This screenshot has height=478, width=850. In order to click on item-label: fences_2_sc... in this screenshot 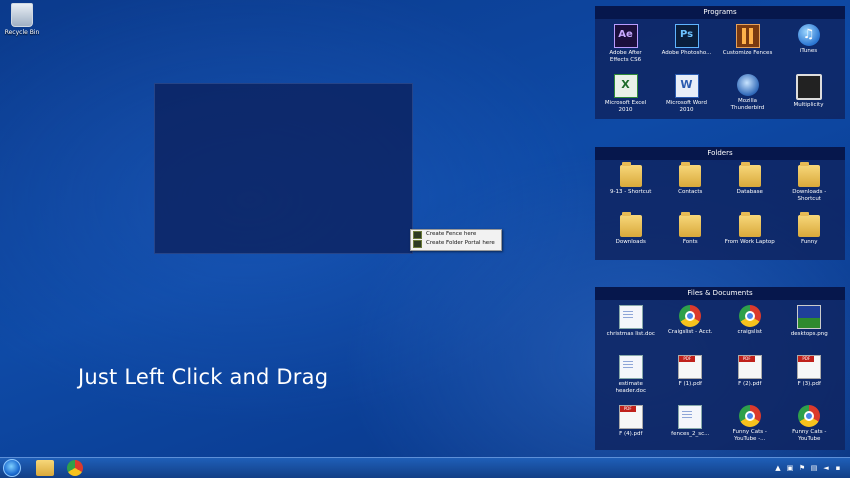, I will do `click(690, 434)`.